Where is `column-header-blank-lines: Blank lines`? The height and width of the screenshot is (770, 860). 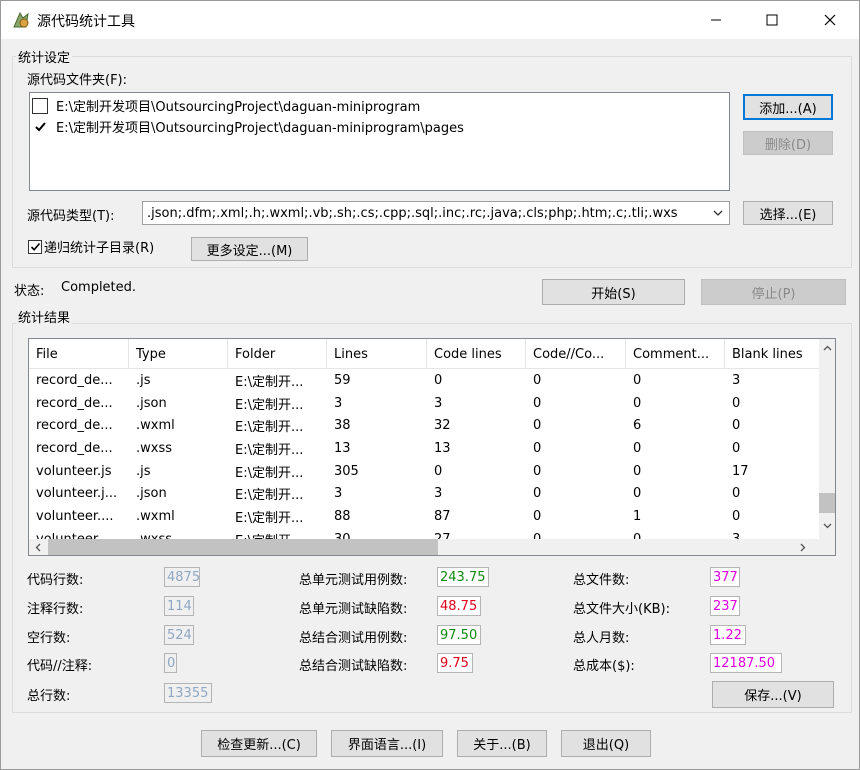
column-header-blank-lines: Blank lines is located at coordinates (772, 354).